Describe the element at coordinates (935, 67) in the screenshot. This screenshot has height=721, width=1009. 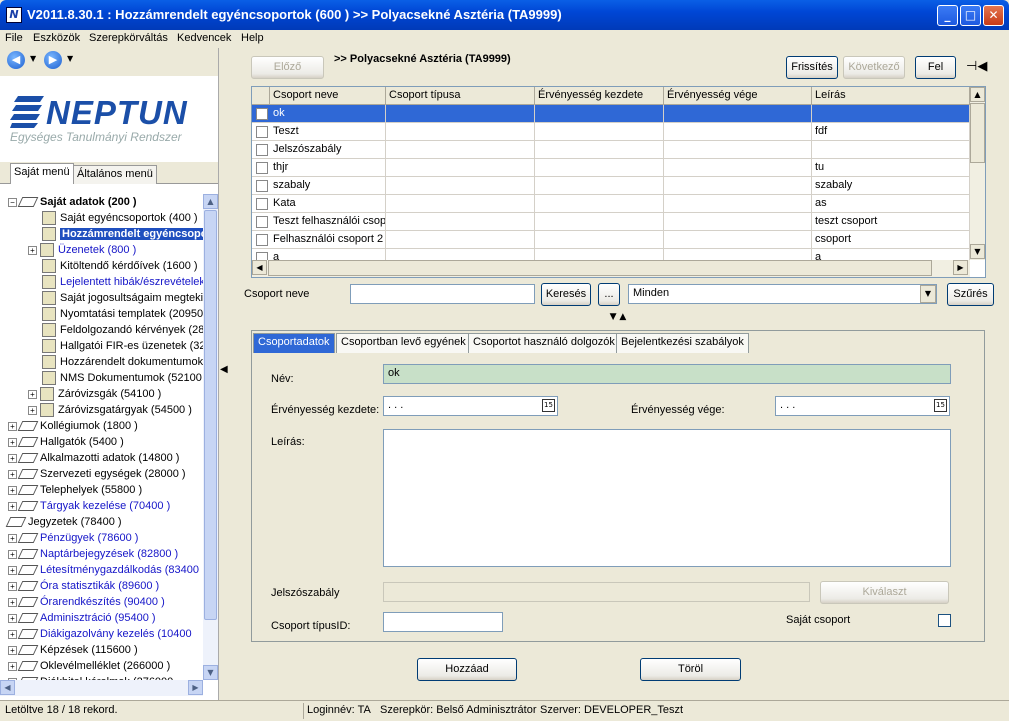
I see `up-button: Fel` at that location.